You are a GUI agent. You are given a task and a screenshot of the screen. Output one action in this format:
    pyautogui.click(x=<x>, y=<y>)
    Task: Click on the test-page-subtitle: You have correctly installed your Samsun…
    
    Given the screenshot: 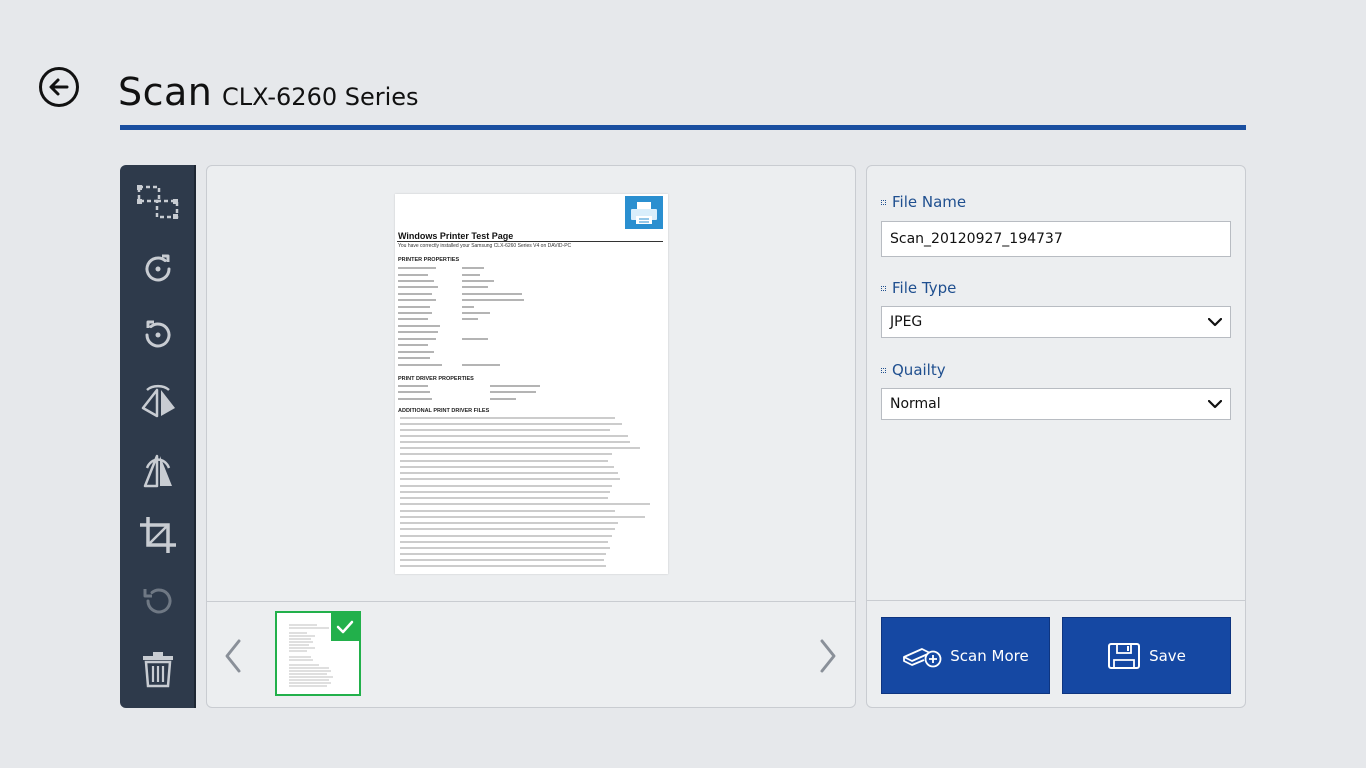 What is the action you would take?
    pyautogui.click(x=485, y=246)
    